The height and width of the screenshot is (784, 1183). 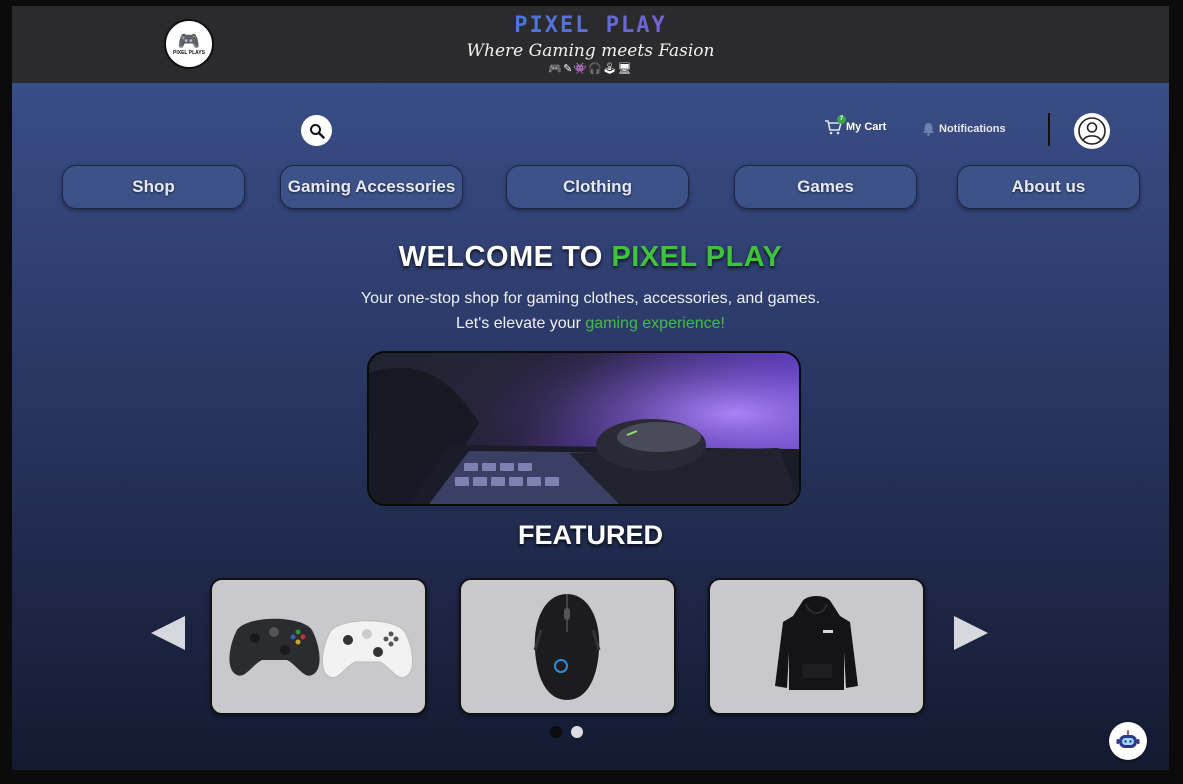 I want to click on search-icon, so click(x=317, y=131).